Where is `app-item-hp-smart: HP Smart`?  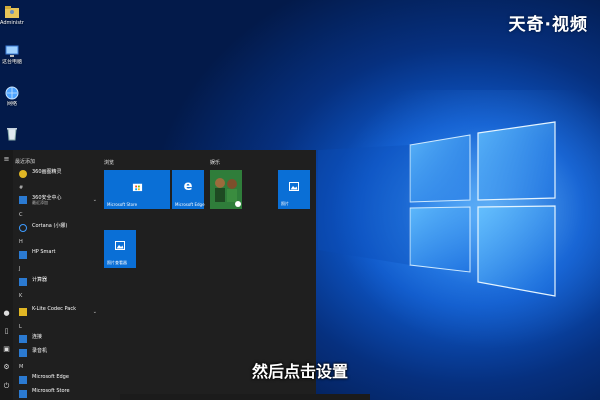
app-item-hp-smart: HP Smart is located at coordinates (58, 255).